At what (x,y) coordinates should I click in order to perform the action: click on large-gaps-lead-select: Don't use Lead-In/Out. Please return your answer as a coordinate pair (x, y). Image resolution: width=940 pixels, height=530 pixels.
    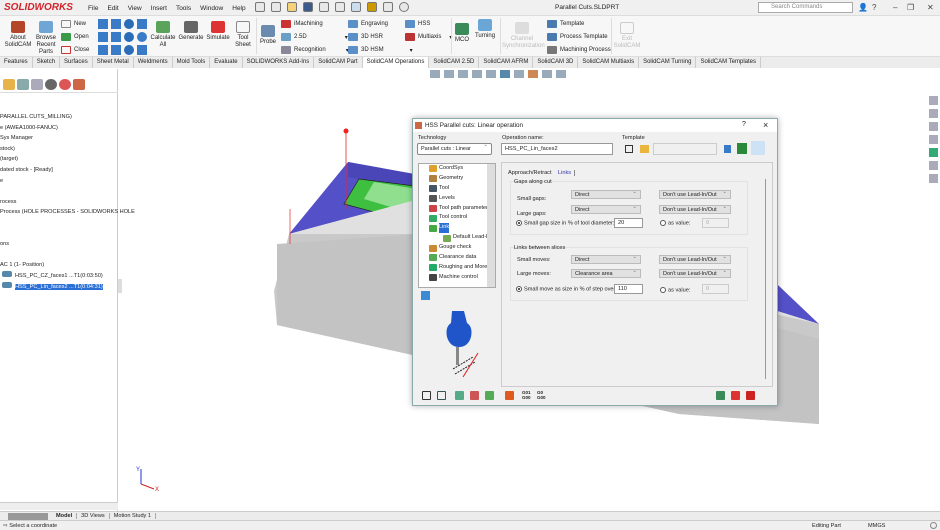
    Looking at the image, I should click on (695, 209).